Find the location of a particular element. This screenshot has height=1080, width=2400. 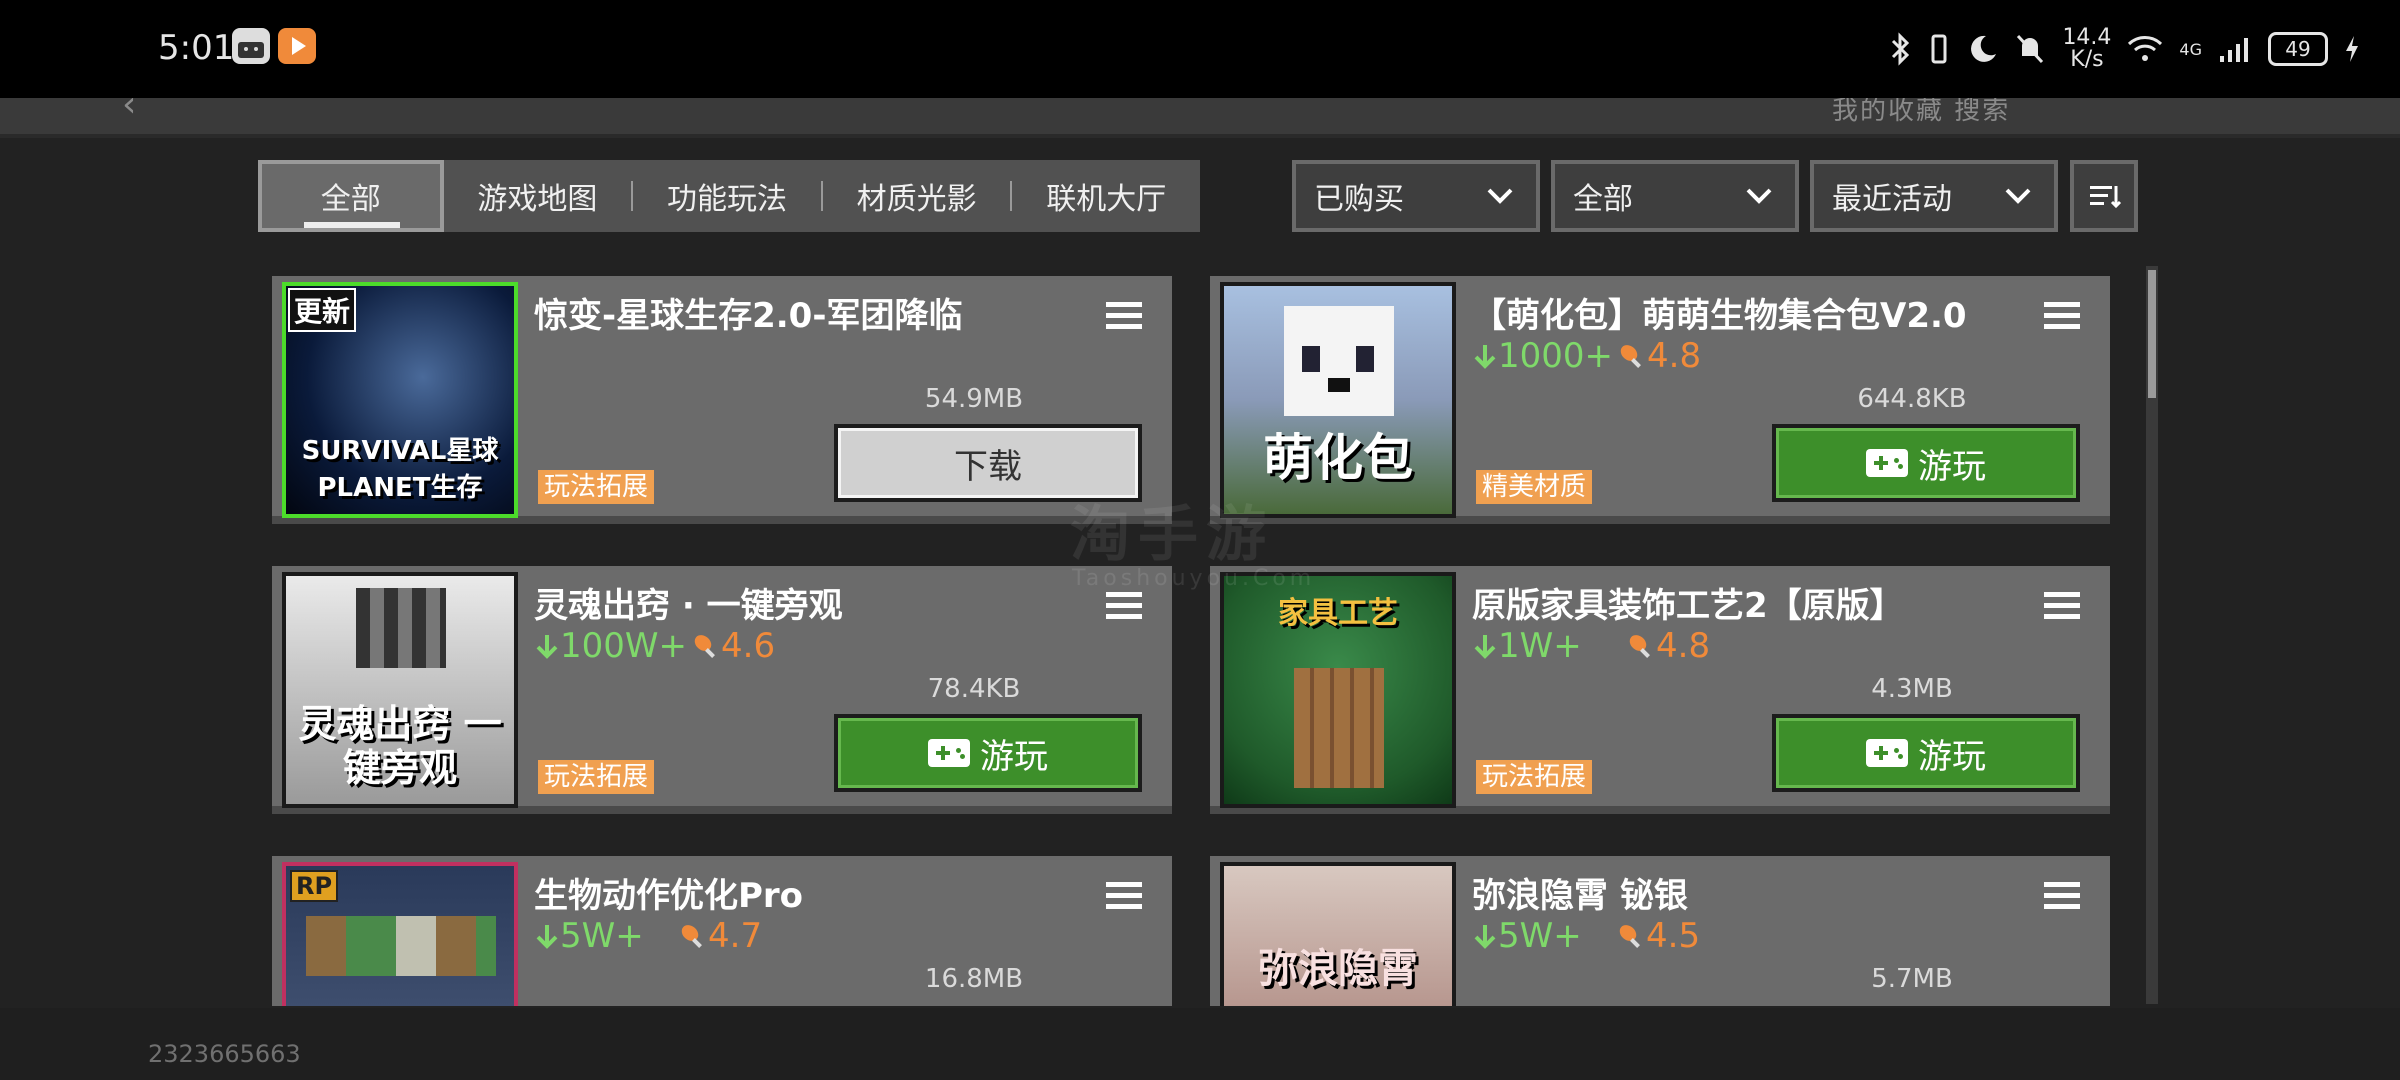

resource-stats: 100W+ 4.6 is located at coordinates (654, 646).